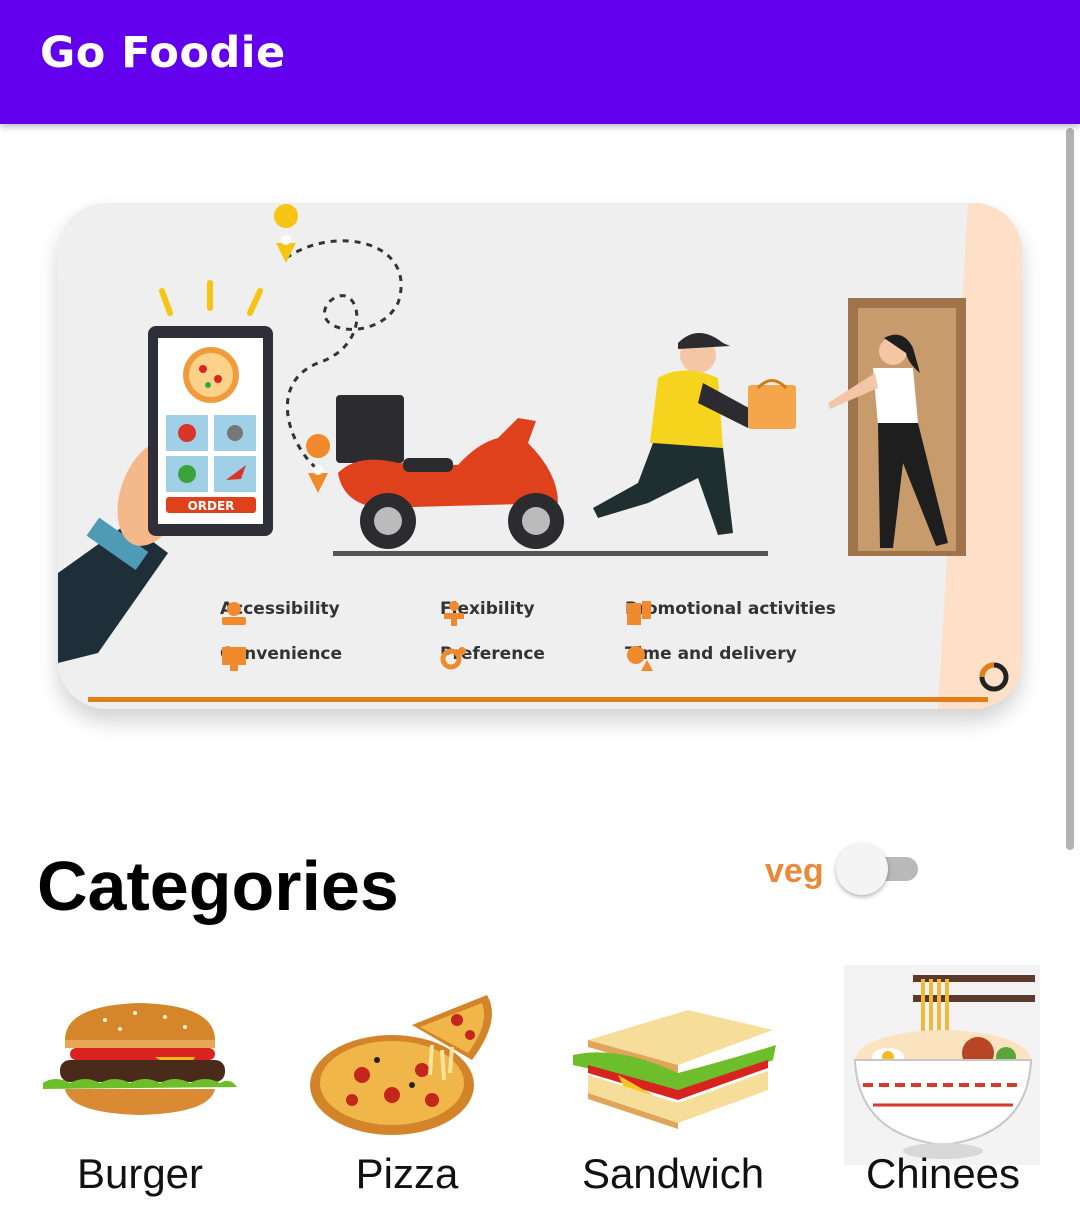 The width and height of the screenshot is (1080, 1228). I want to click on app-title: Go Foodie, so click(163, 53).